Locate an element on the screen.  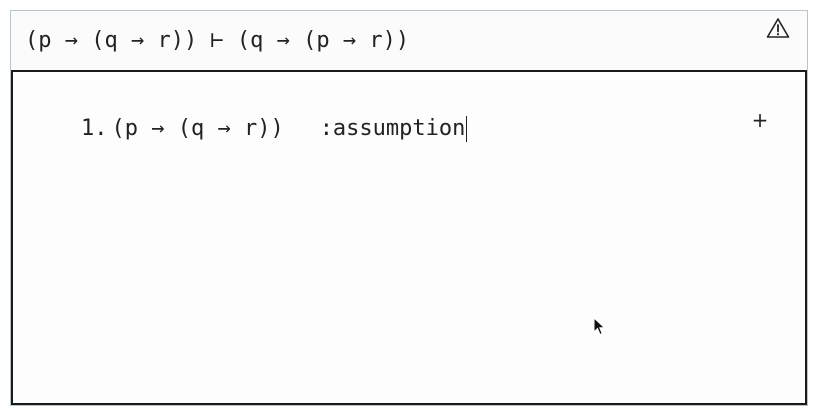
goal-header: (p → (q → r)) ⊢ (q → (p → r)) is located at coordinates (409, 41).